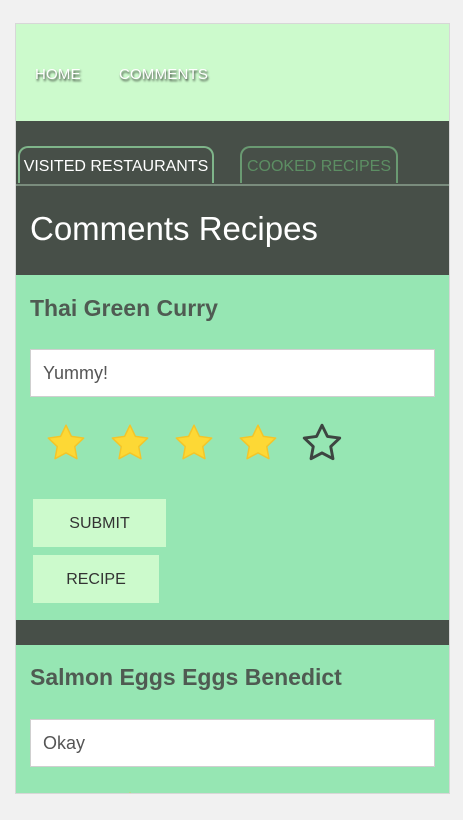 This screenshot has width=463, height=820. Describe the element at coordinates (232, 72) in the screenshot. I see `top-nav: HOME COMMENTS` at that location.